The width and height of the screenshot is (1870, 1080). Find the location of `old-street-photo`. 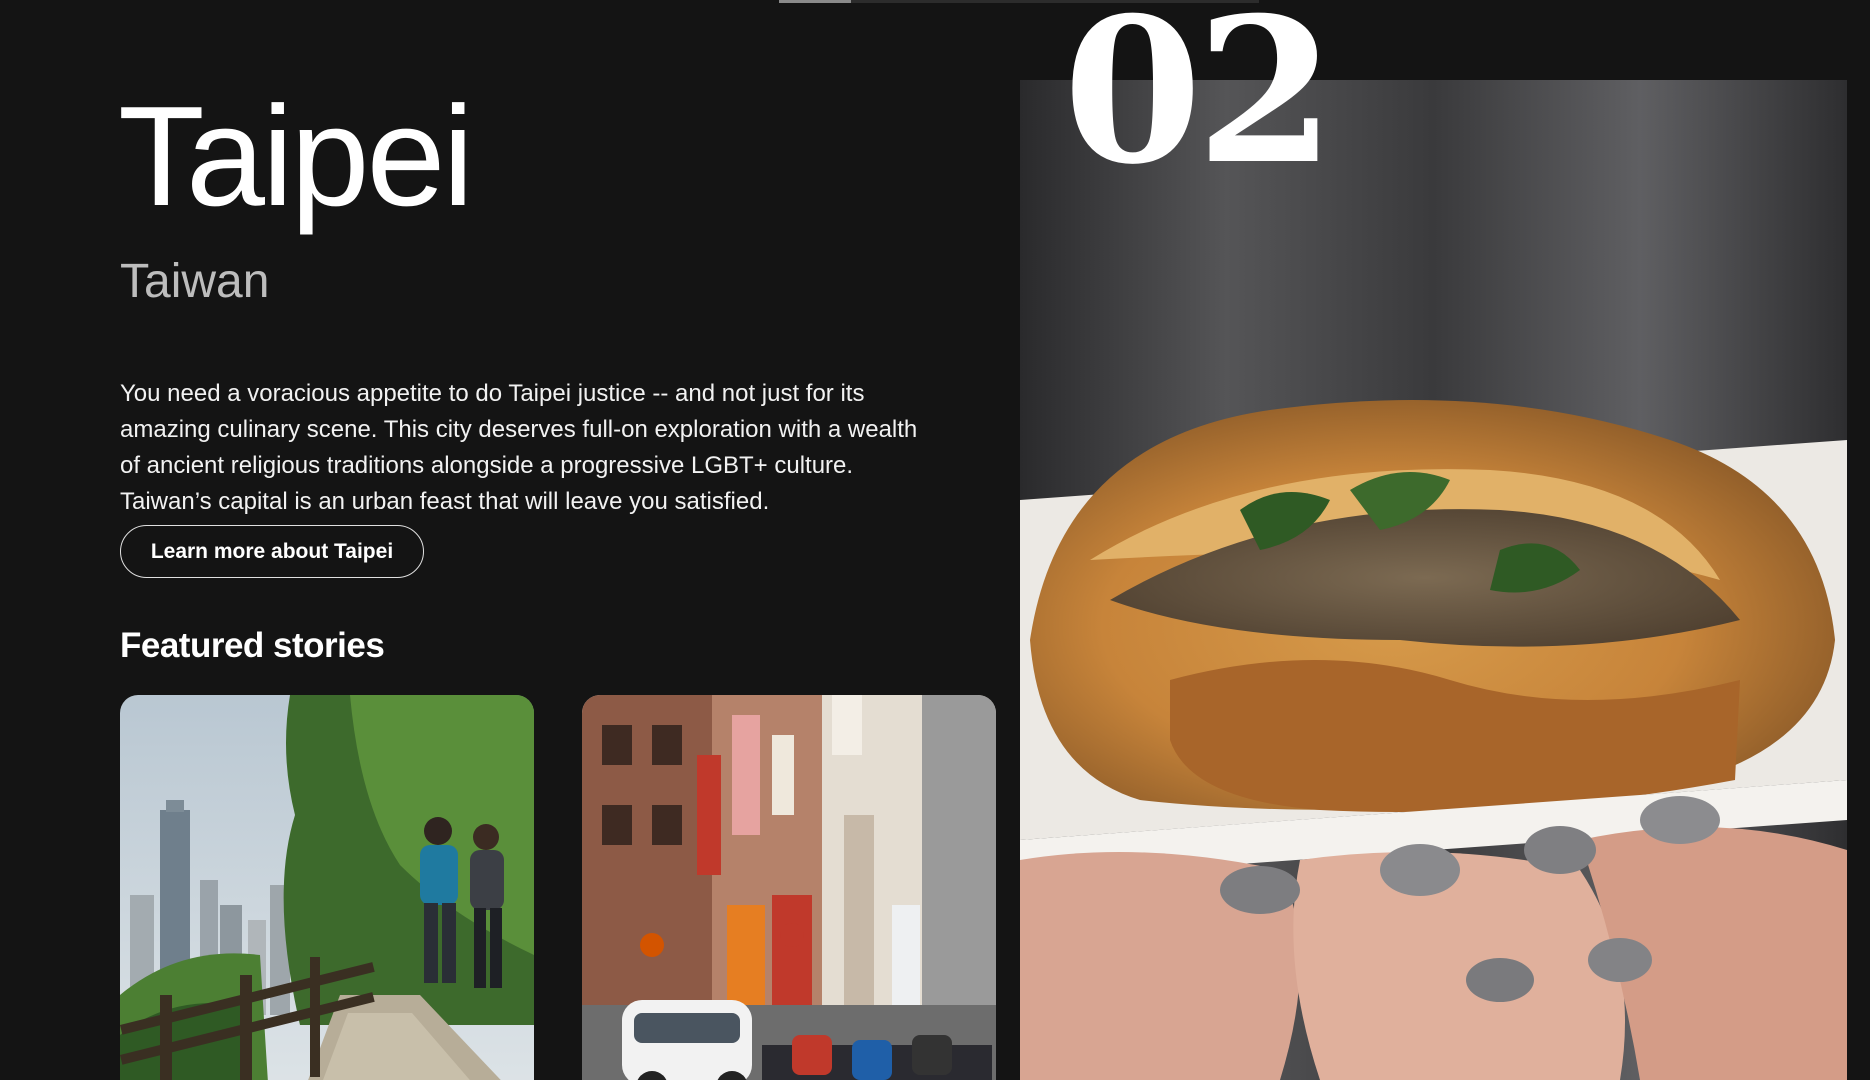

old-street-photo is located at coordinates (789, 887).